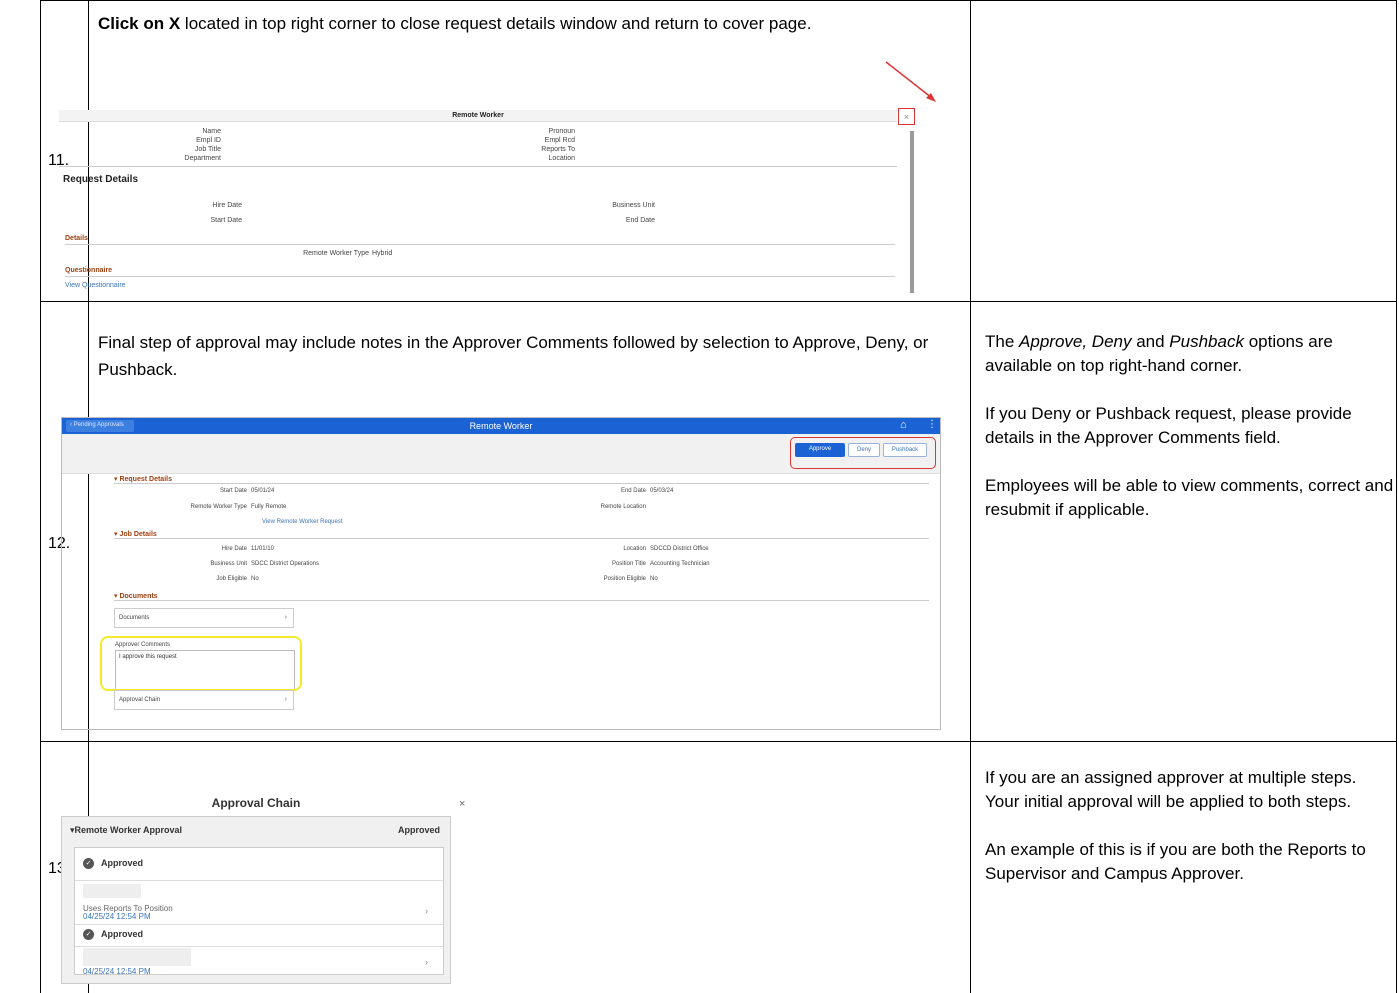  Describe the element at coordinates (262, 549) in the screenshot. I see `hire-date-value: 11/01/10` at that location.